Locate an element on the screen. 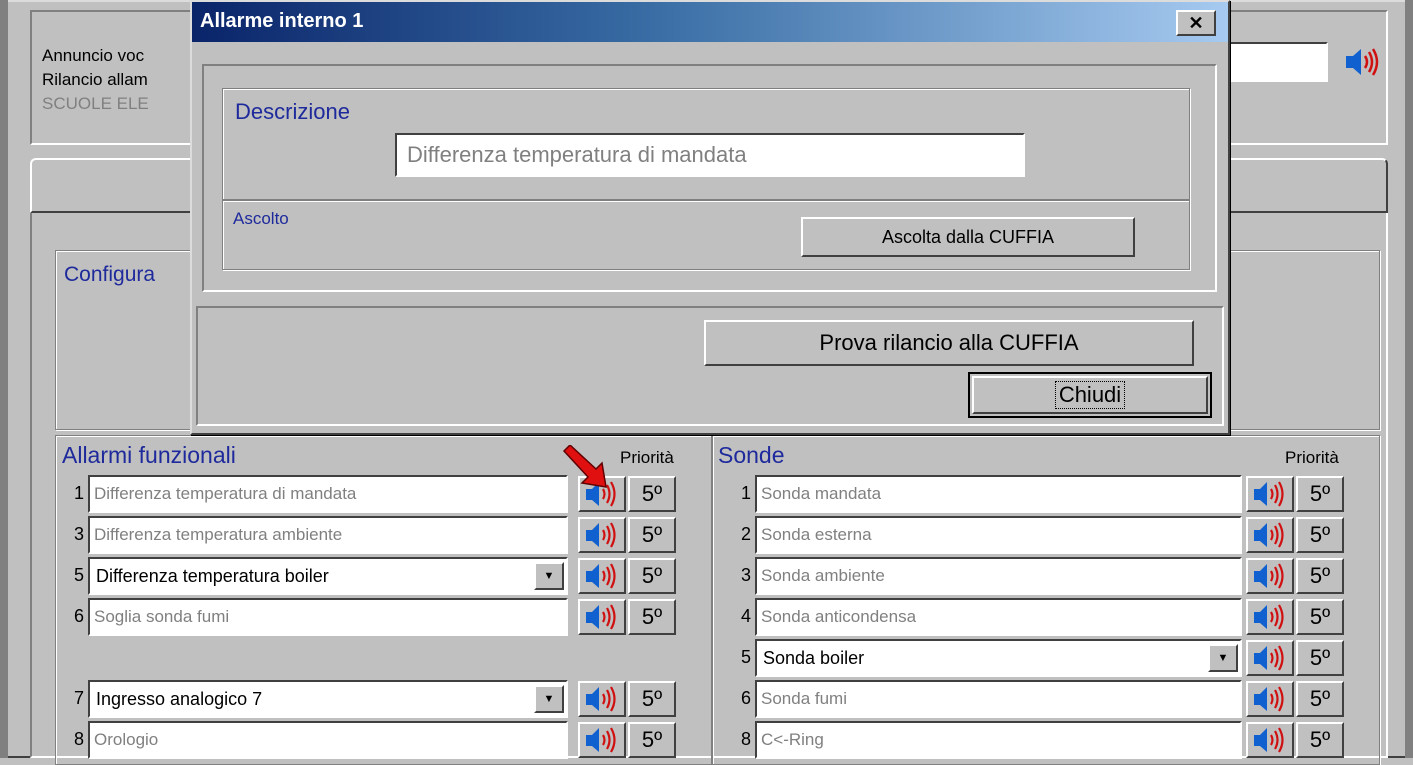 This screenshot has width=1413, height=765. dialog-bottom-panel: Prova rilancio alla CUFFIA Chiudi is located at coordinates (710, 366).